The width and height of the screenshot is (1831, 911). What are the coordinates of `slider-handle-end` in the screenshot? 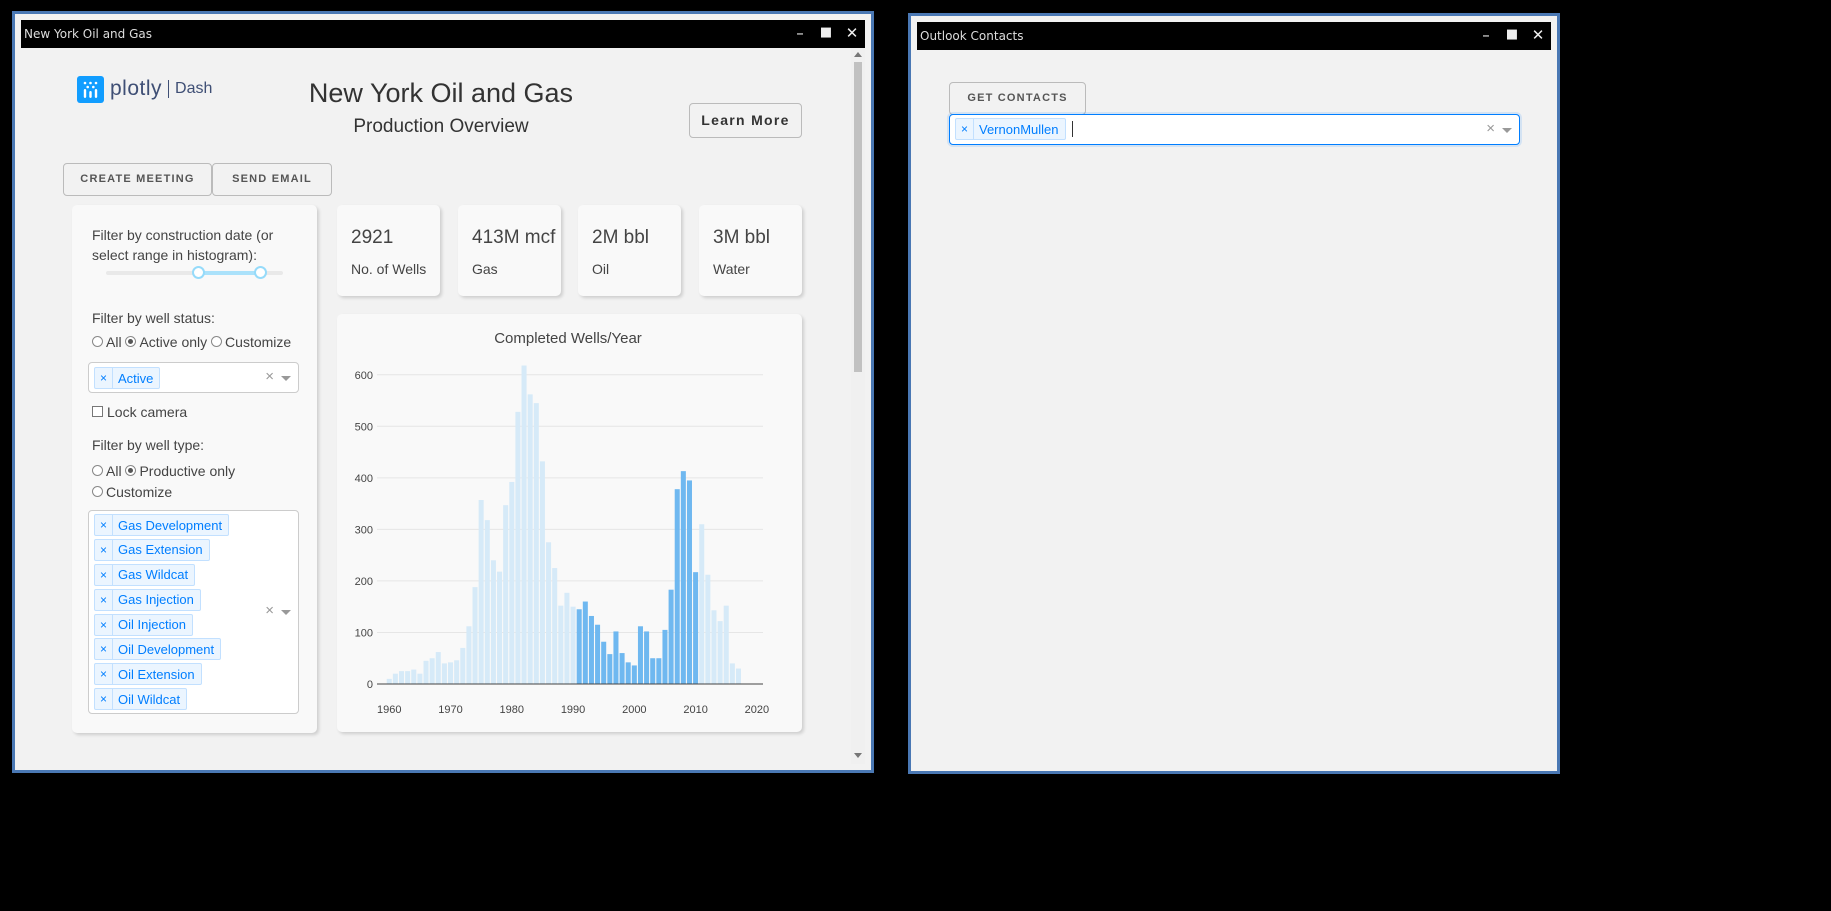 It's located at (260, 272).